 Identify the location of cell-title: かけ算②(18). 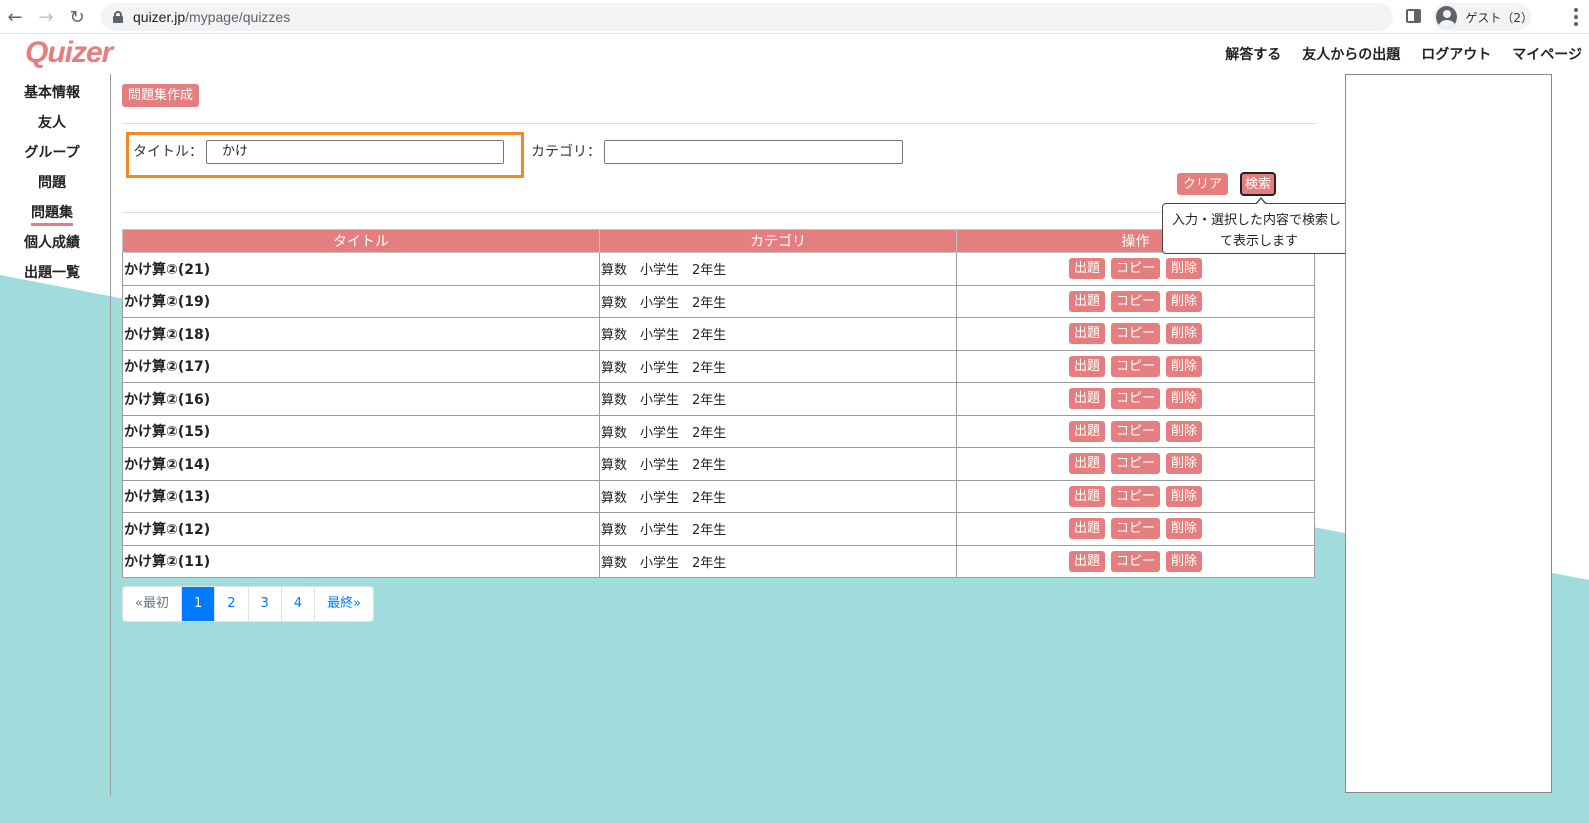
(361, 334).